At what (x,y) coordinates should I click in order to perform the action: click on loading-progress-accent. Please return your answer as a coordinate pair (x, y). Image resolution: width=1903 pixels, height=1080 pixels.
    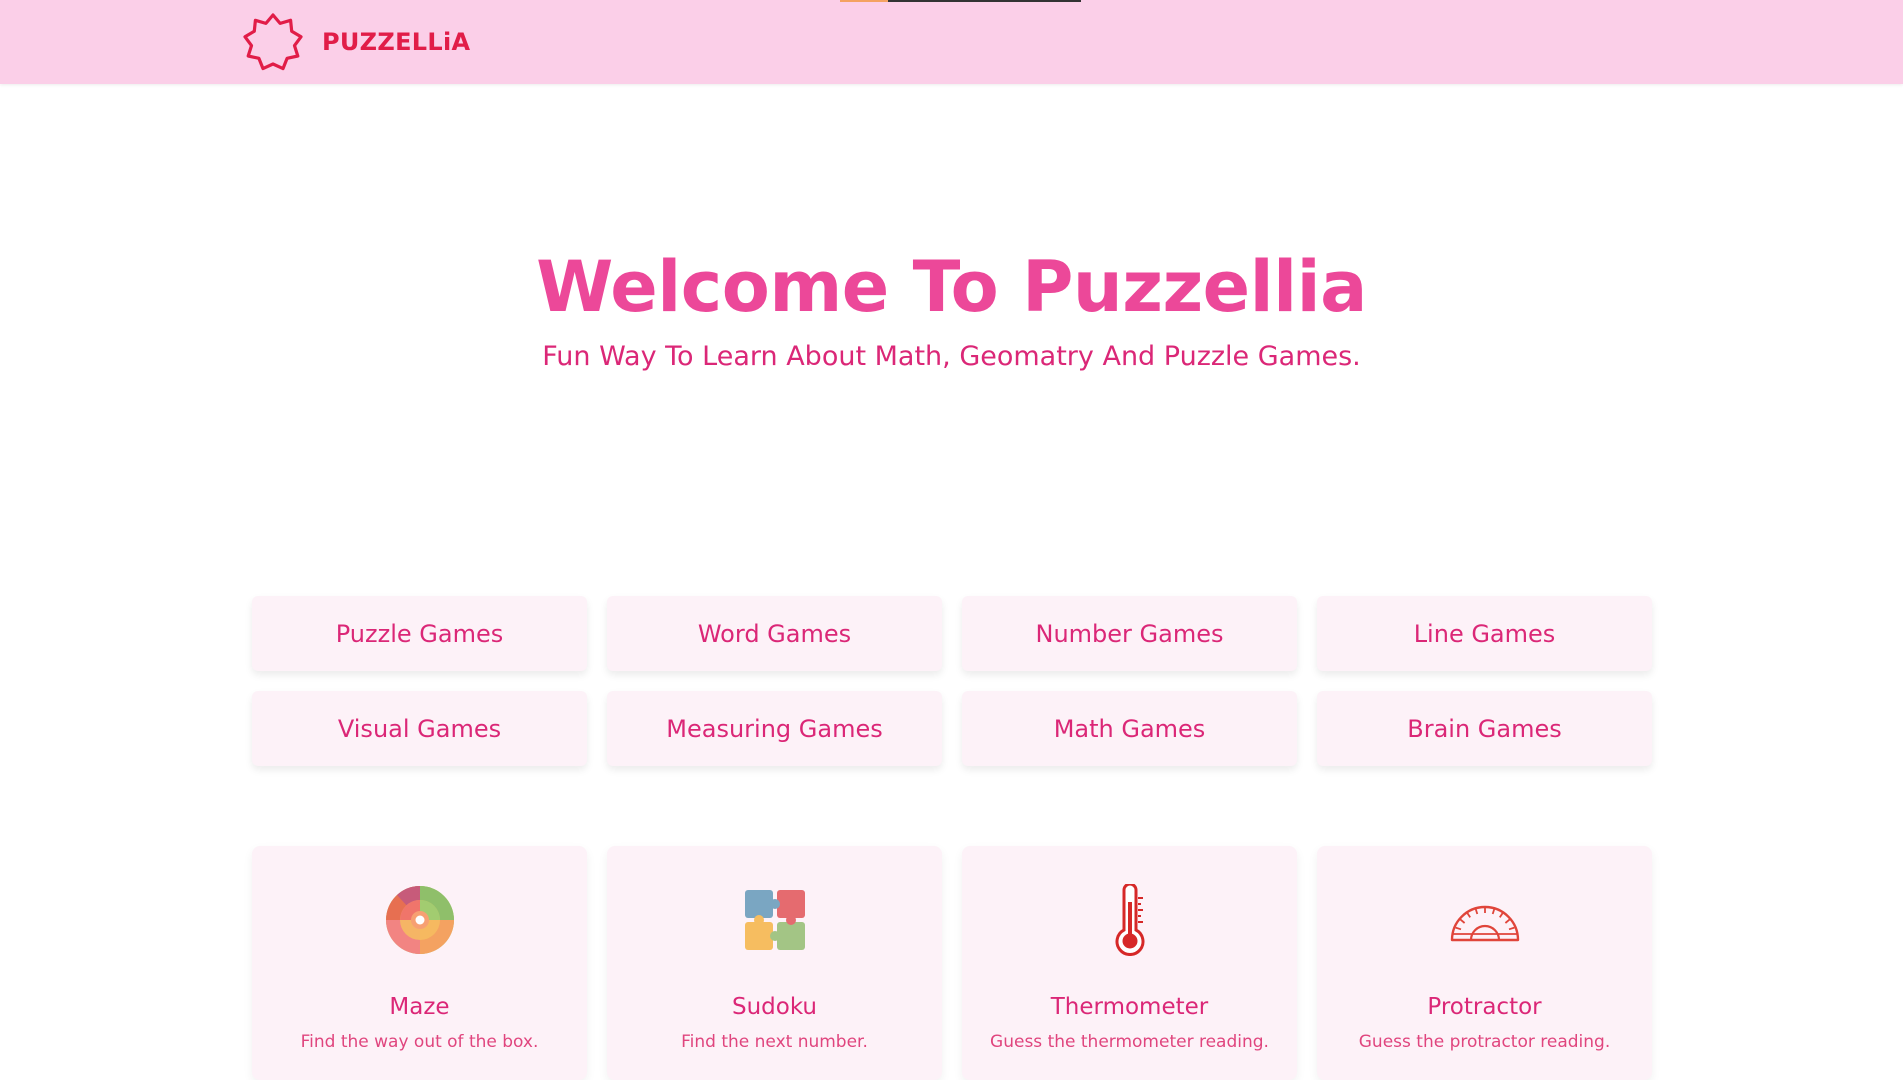
    Looking at the image, I should click on (864, 1).